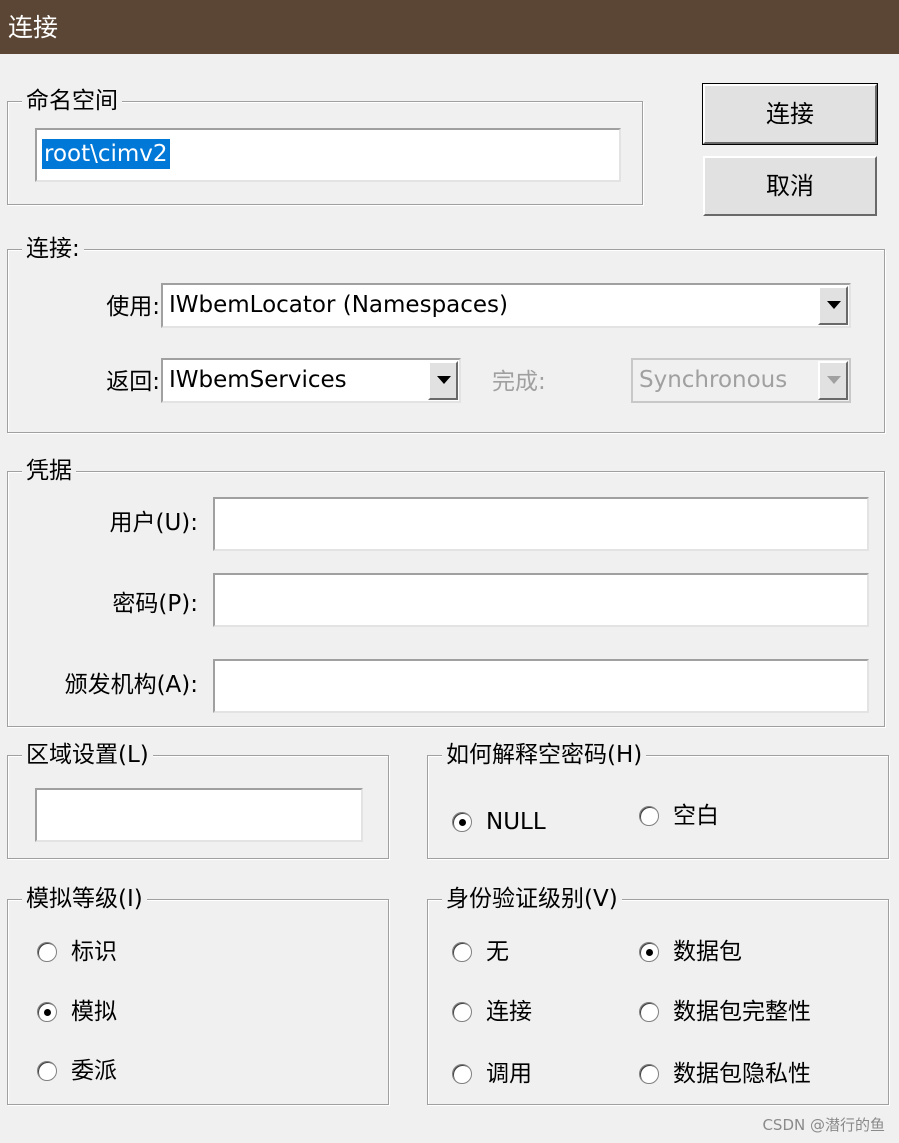 Image resolution: width=899 pixels, height=1143 pixels. What do you see at coordinates (519, 382) in the screenshot?
I see `complete-label: 完成:` at bounding box center [519, 382].